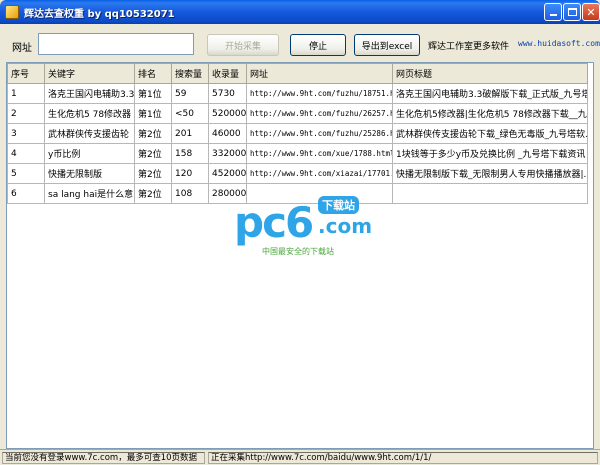 The image size is (600, 465). What do you see at coordinates (227, 113) in the screenshot?
I see `table-cell-indexed-count: 520000` at bounding box center [227, 113].